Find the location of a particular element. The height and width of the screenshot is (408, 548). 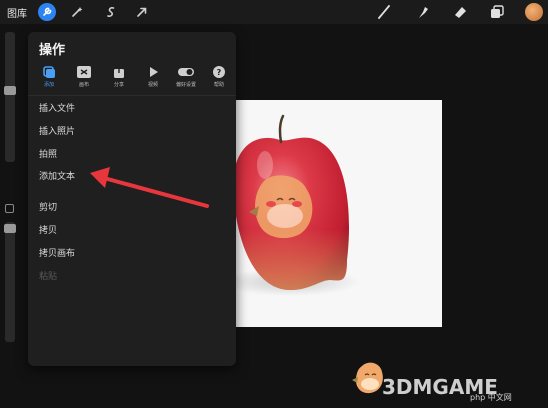

tab-help: ? 帮助 is located at coordinates (219, 79).